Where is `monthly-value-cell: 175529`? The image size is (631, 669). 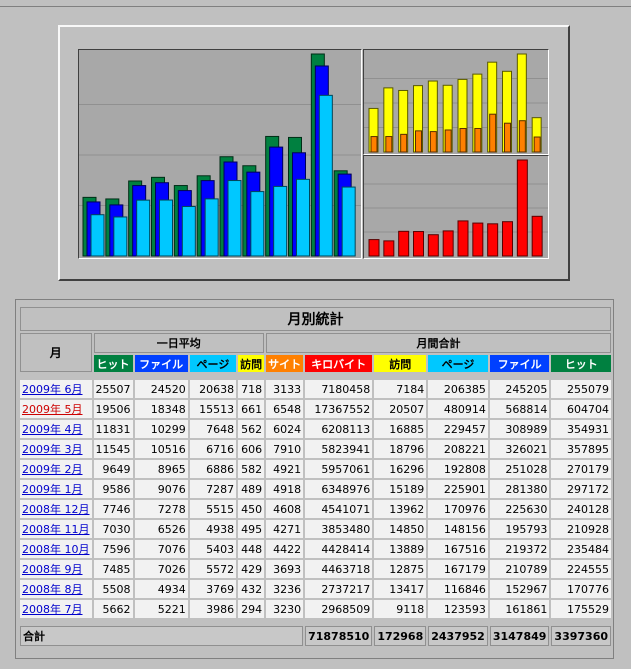
monthly-value-cell: 175529 is located at coordinates (581, 609).